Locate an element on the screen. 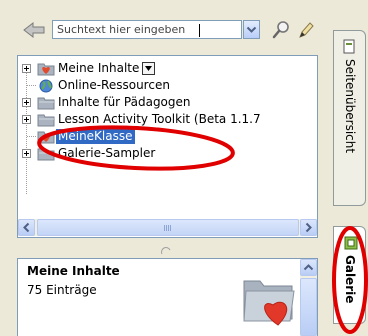  search-input-value: Suchtext hier eingeben is located at coordinates (121, 29).